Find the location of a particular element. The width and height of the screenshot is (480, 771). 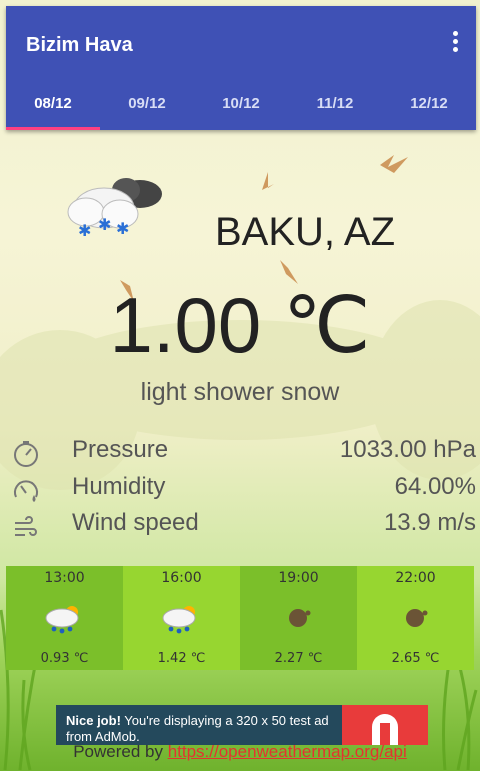

forecast-item: 22:00 2.65 ℃ is located at coordinates (415, 618).